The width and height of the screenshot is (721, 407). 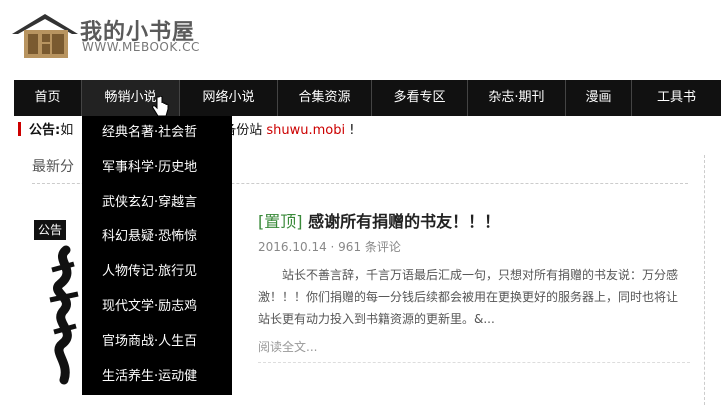 I want to click on hand-cursor-icon, so click(x=160, y=106).